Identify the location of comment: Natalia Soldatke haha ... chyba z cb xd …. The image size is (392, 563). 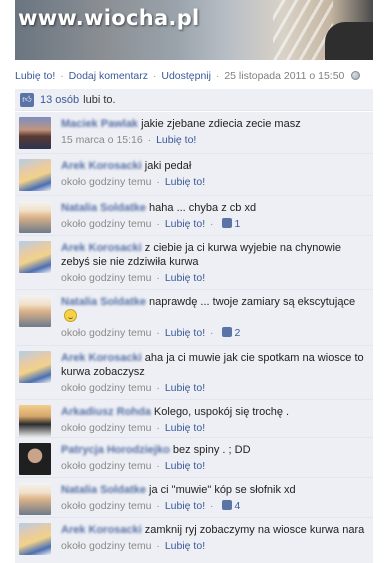
(194, 216).